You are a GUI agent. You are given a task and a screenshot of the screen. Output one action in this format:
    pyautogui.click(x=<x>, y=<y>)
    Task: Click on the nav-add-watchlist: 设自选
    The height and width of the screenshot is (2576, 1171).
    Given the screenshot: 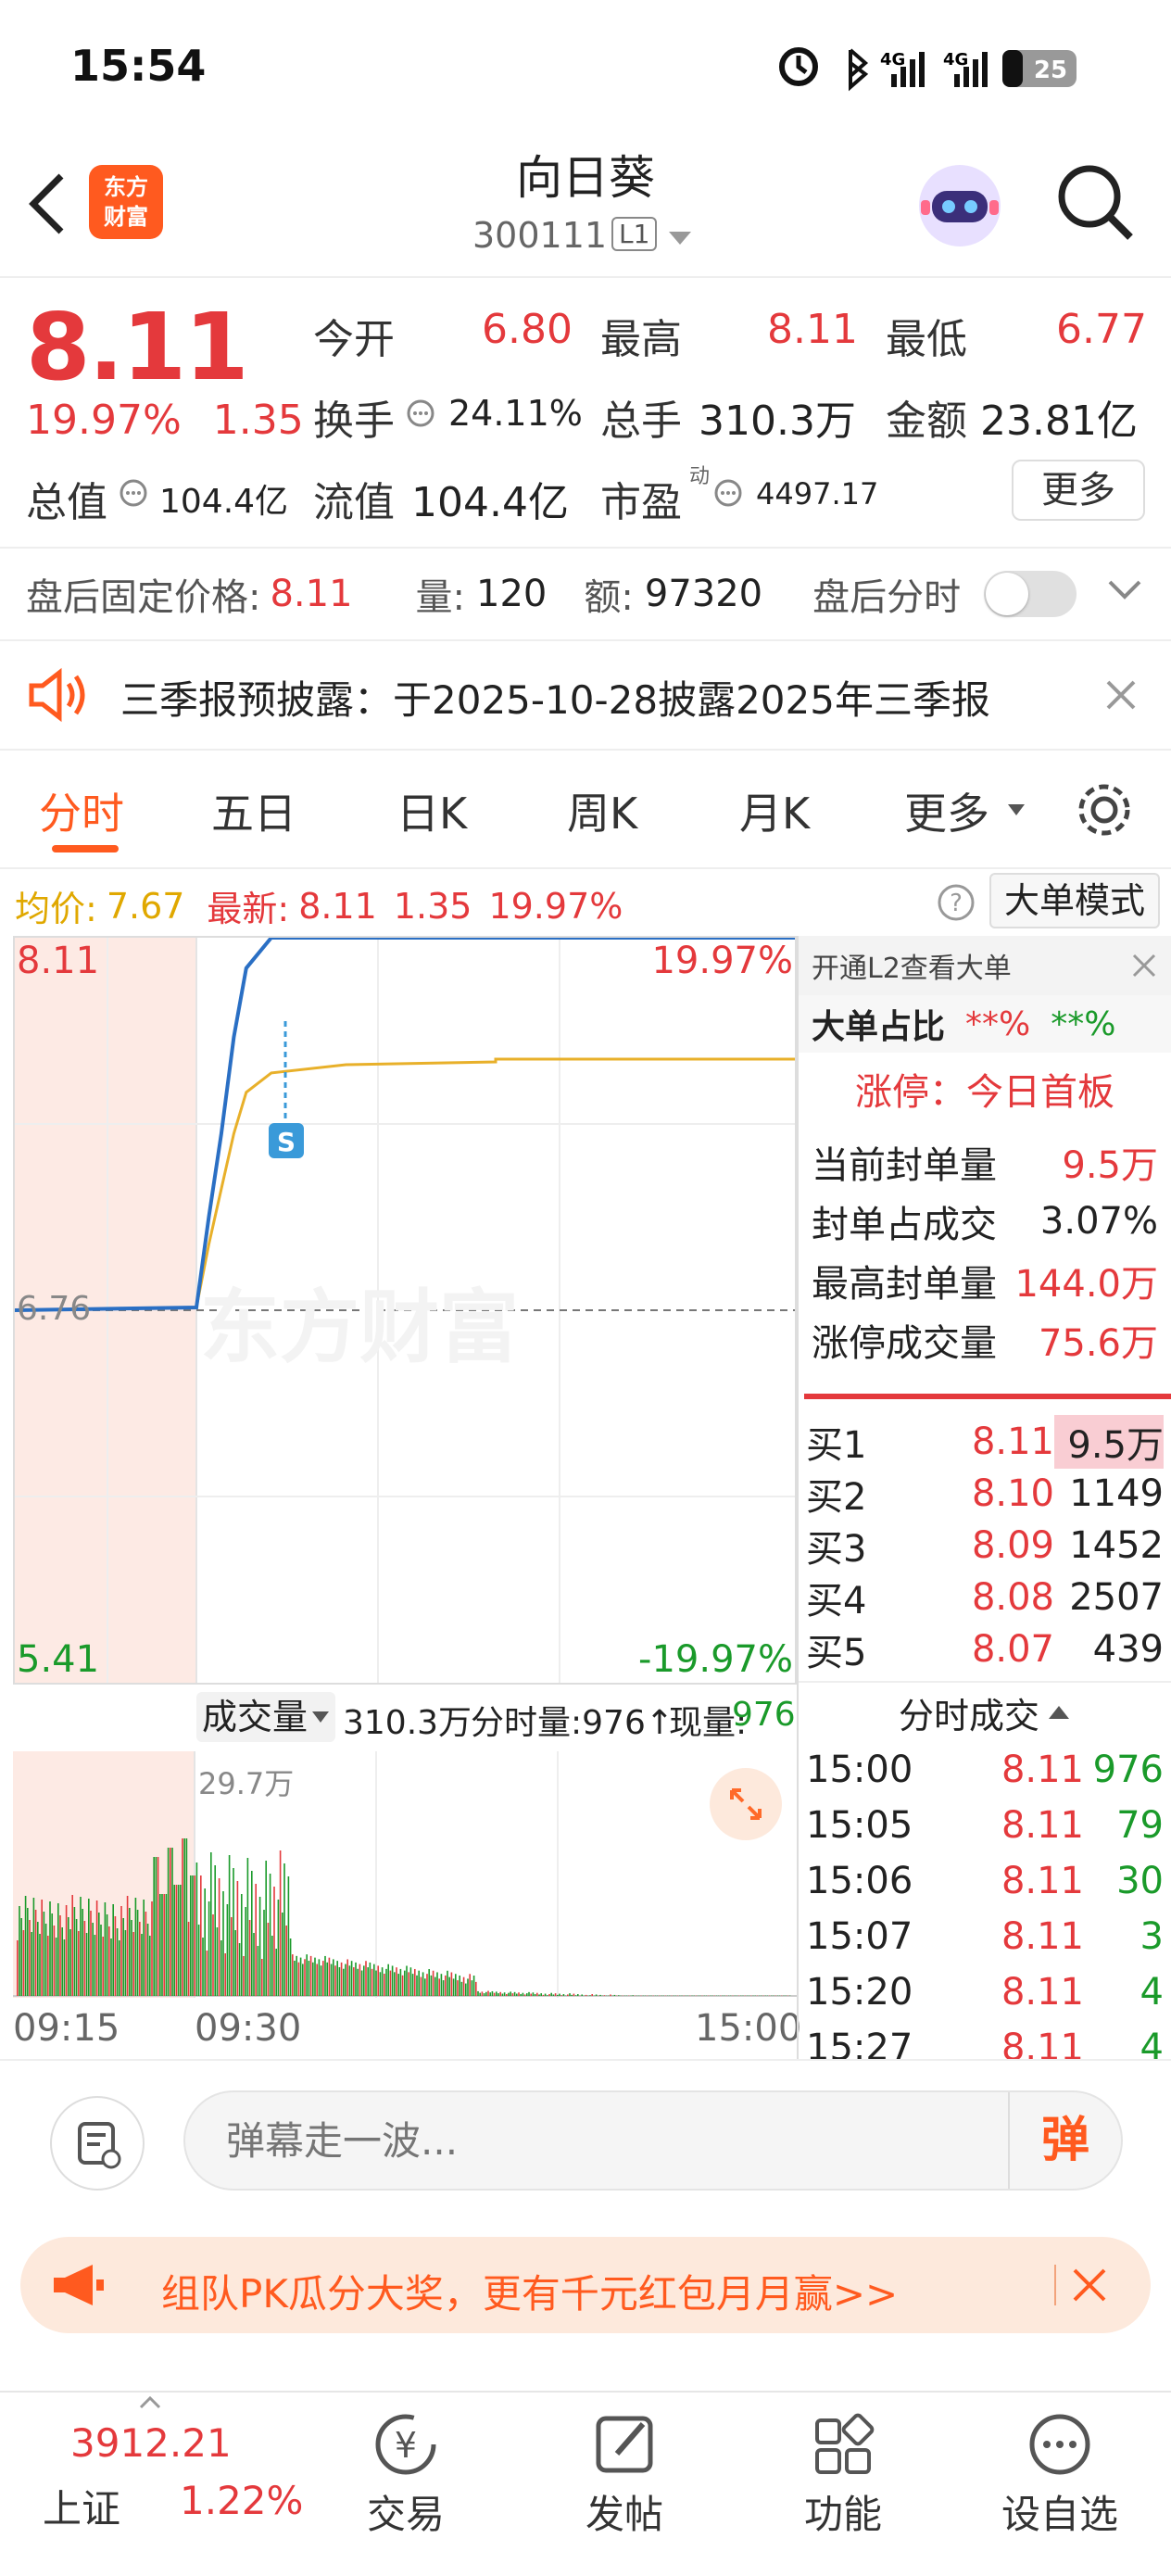 What is the action you would take?
    pyautogui.click(x=1060, y=2470)
    